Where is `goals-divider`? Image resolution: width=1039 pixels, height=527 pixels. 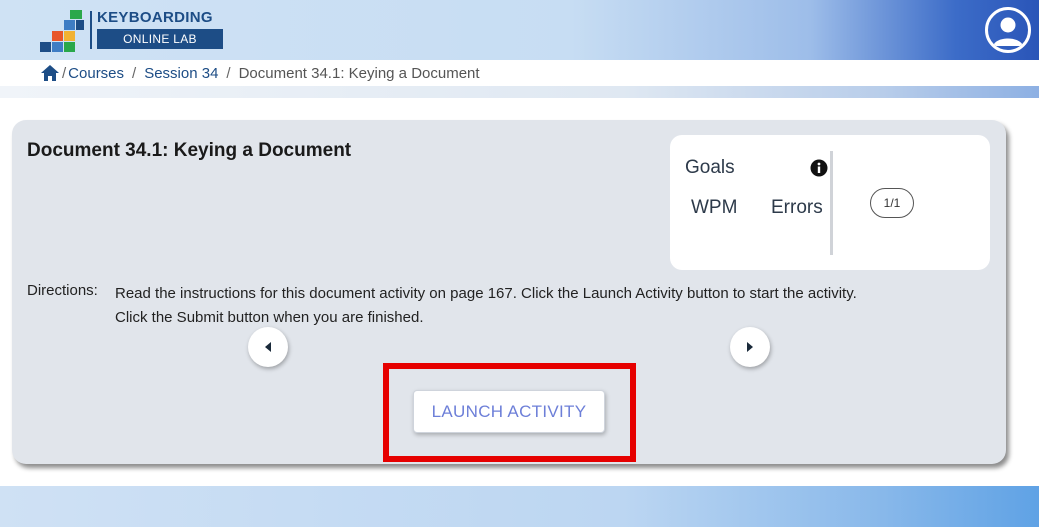
goals-divider is located at coordinates (831, 203).